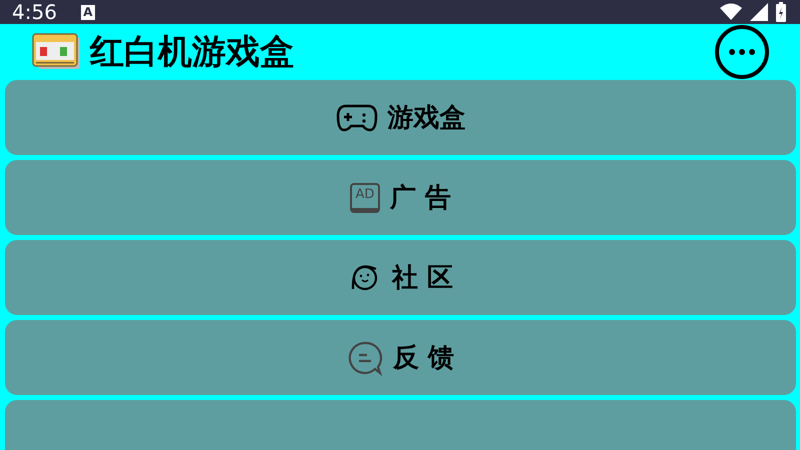 The height and width of the screenshot is (450, 800). I want to click on chat-icon, so click(364, 358).